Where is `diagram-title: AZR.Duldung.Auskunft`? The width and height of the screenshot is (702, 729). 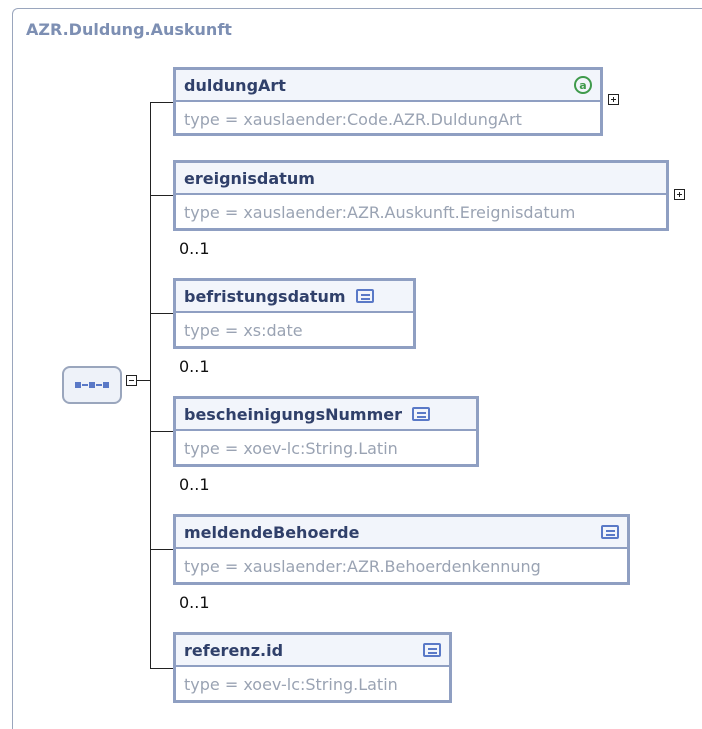
diagram-title: AZR.Duldung.Auskunft is located at coordinates (129, 29).